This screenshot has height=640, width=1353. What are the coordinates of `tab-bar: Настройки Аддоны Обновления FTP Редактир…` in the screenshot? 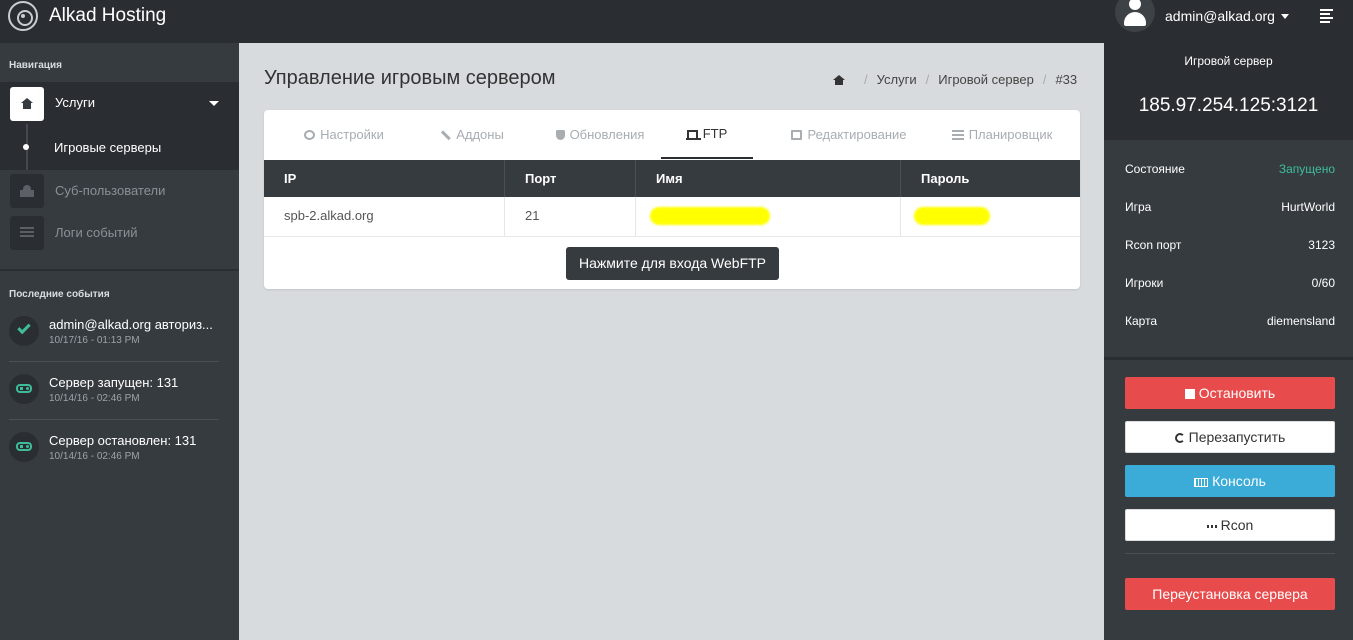 It's located at (672, 134).